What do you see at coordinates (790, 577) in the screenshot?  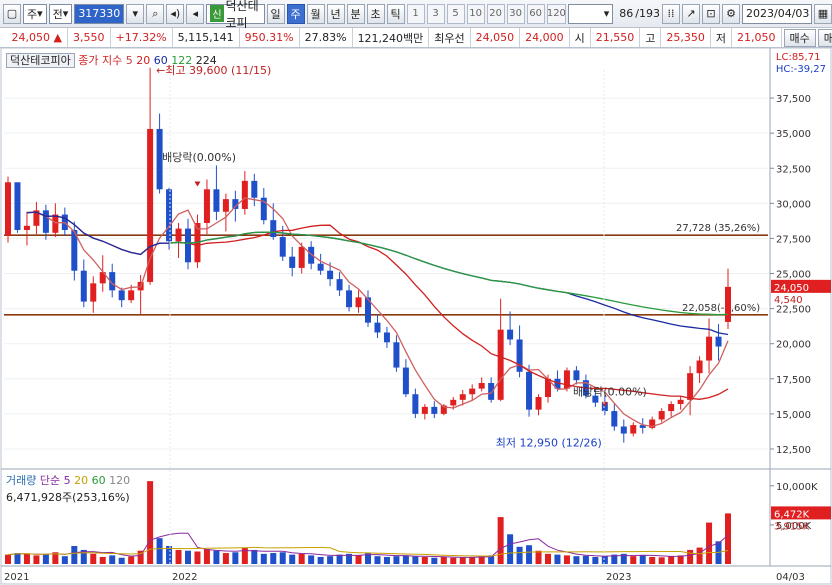 I see `x-axis-label: 04/03` at bounding box center [790, 577].